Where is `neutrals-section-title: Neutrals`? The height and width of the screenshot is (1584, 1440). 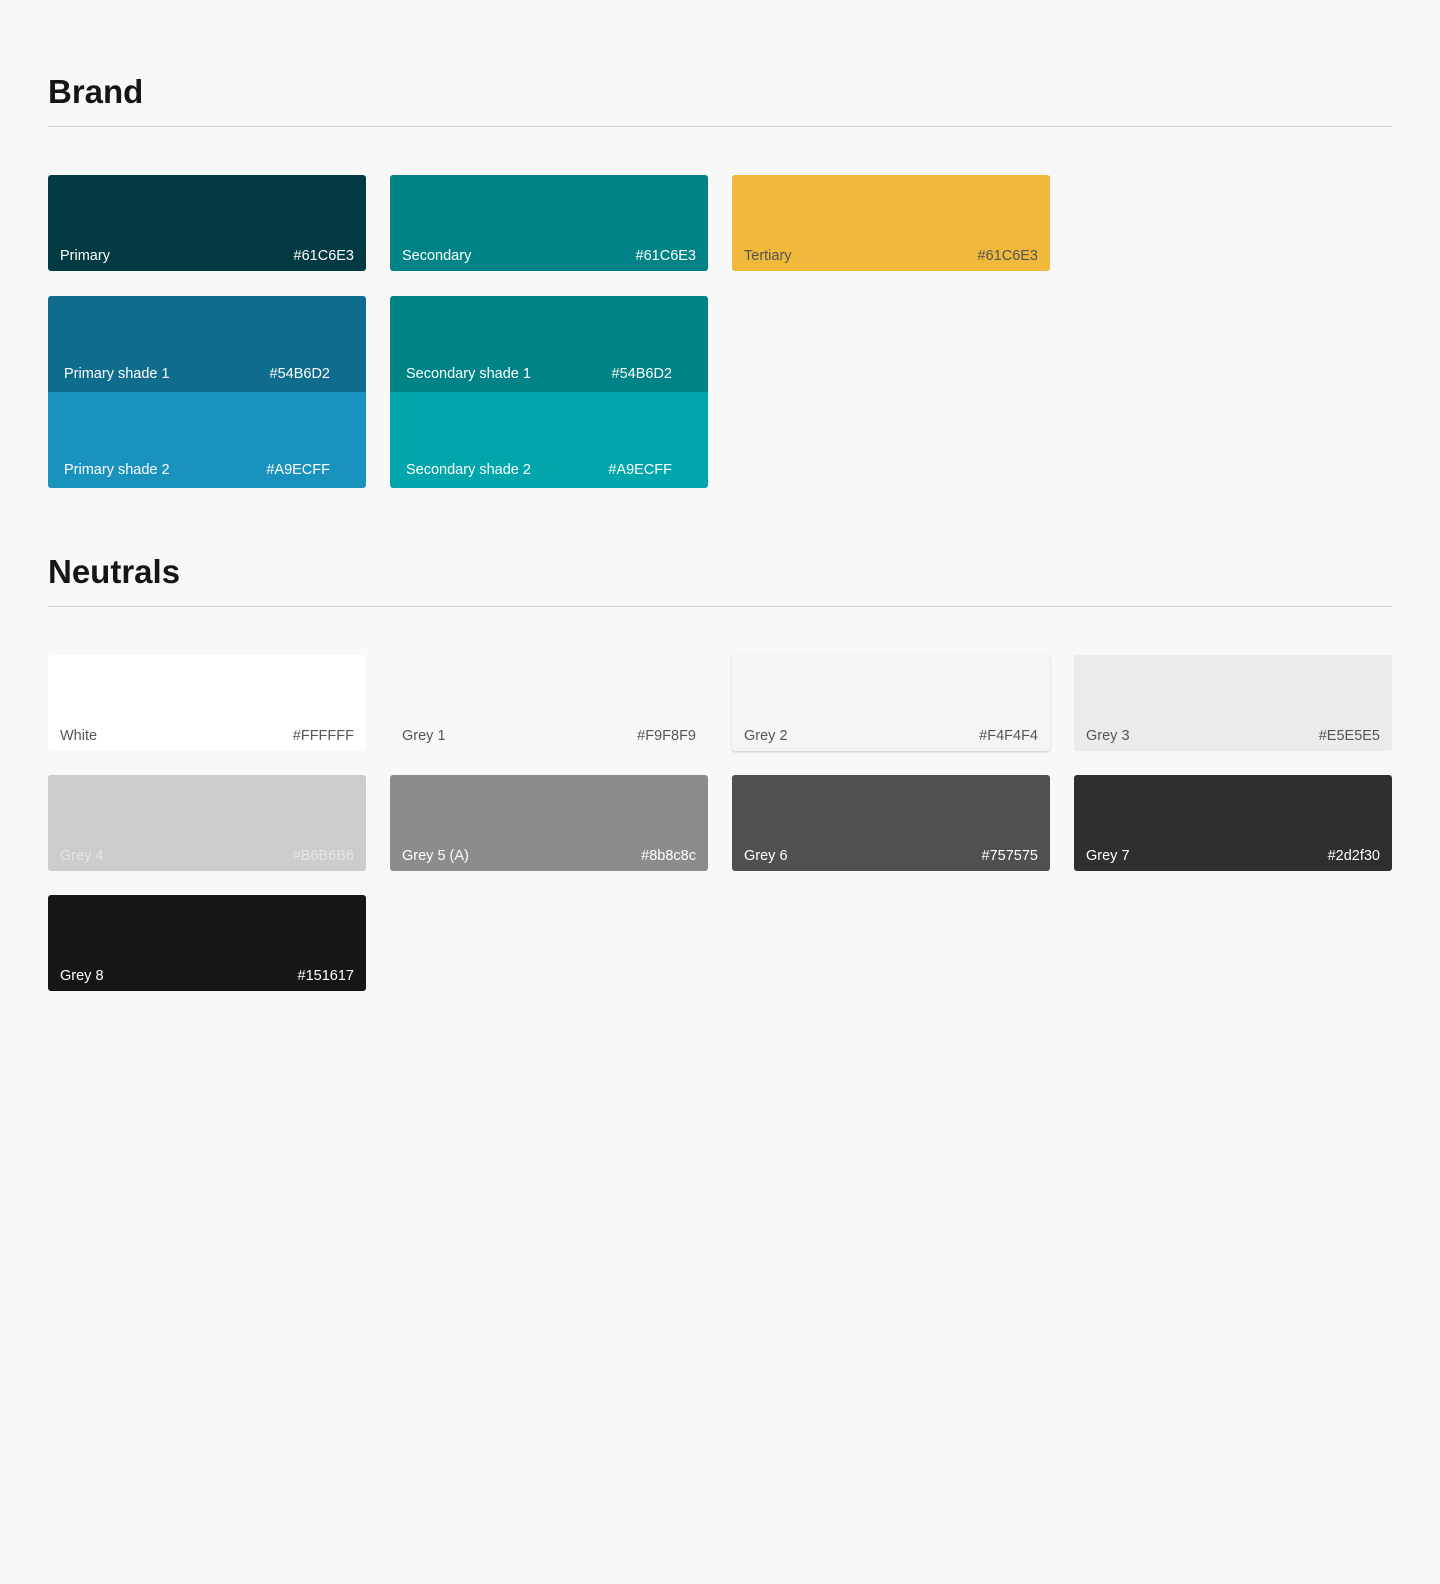
neutrals-section-title: Neutrals is located at coordinates (114, 571).